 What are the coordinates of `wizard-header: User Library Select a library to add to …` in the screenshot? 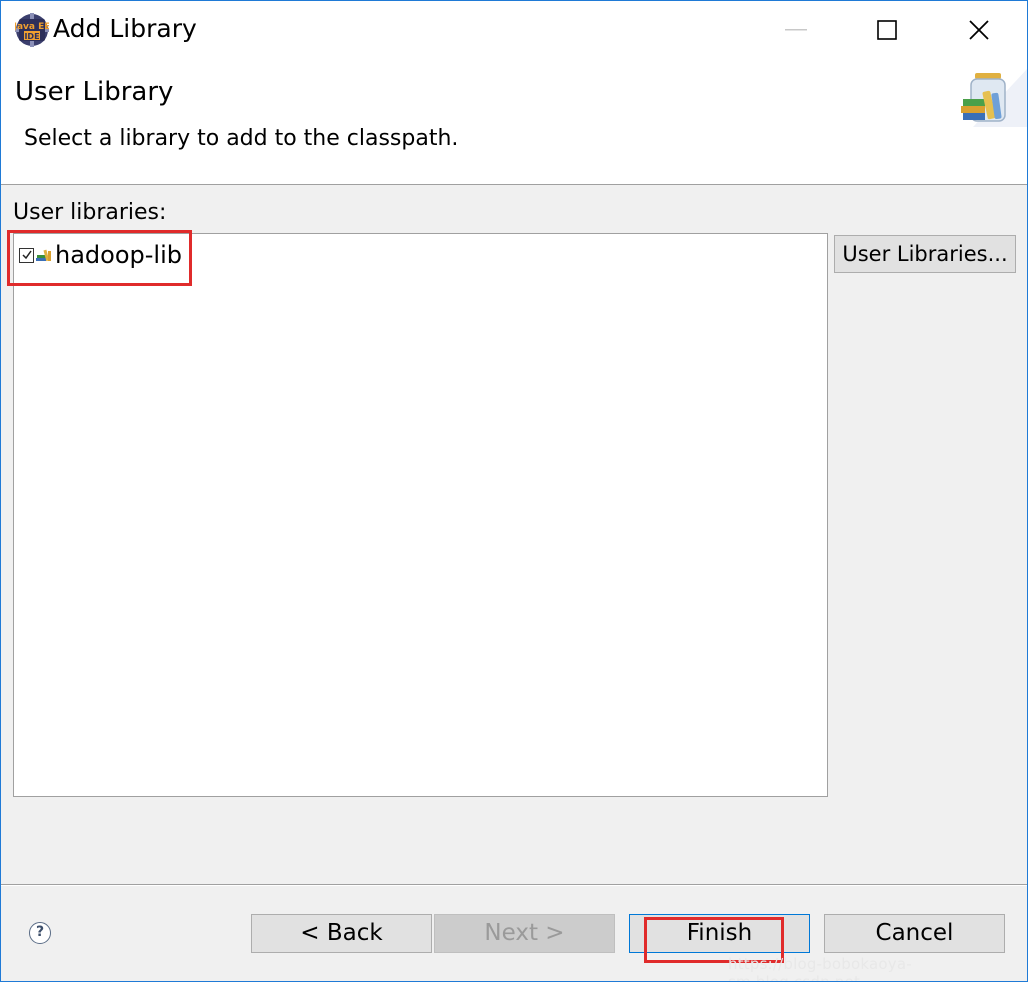 It's located at (514, 122).